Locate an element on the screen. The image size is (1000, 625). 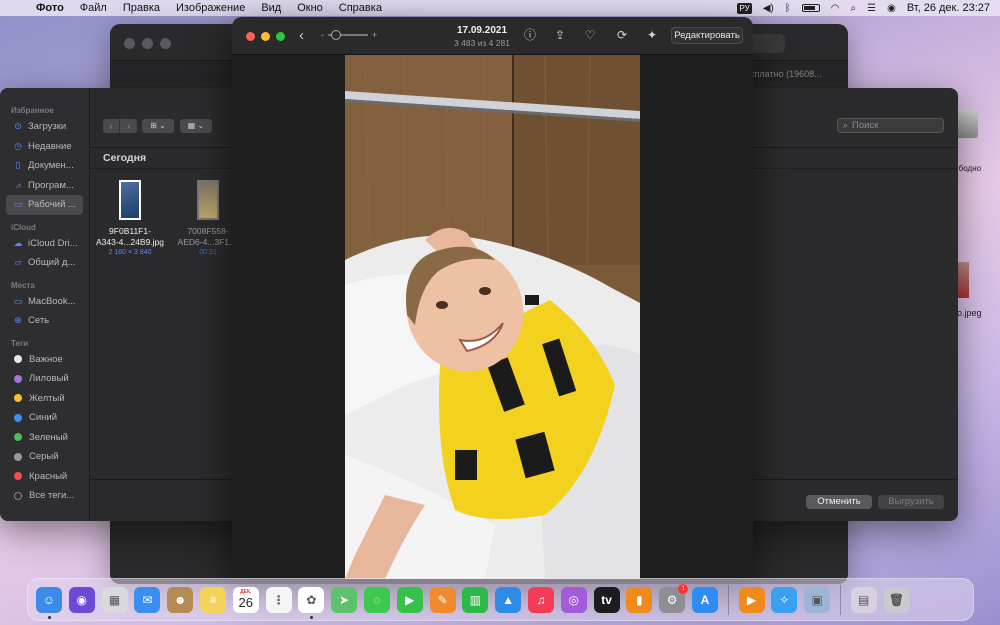
input-source-indicator: РУ is located at coordinates (744, 8).